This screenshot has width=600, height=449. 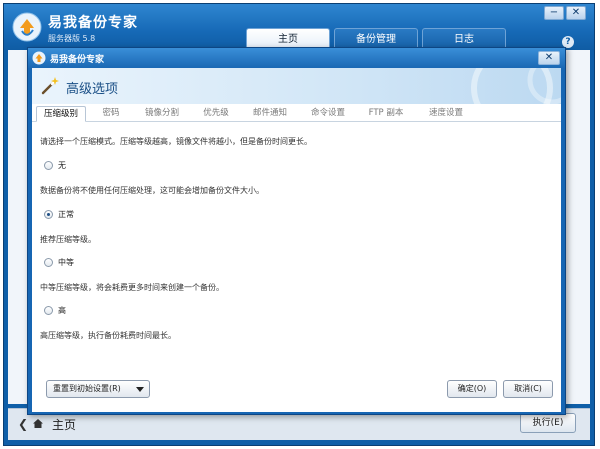 I want to click on dialog-titlebar: 易我备份专家 ✕, so click(x=296, y=58).